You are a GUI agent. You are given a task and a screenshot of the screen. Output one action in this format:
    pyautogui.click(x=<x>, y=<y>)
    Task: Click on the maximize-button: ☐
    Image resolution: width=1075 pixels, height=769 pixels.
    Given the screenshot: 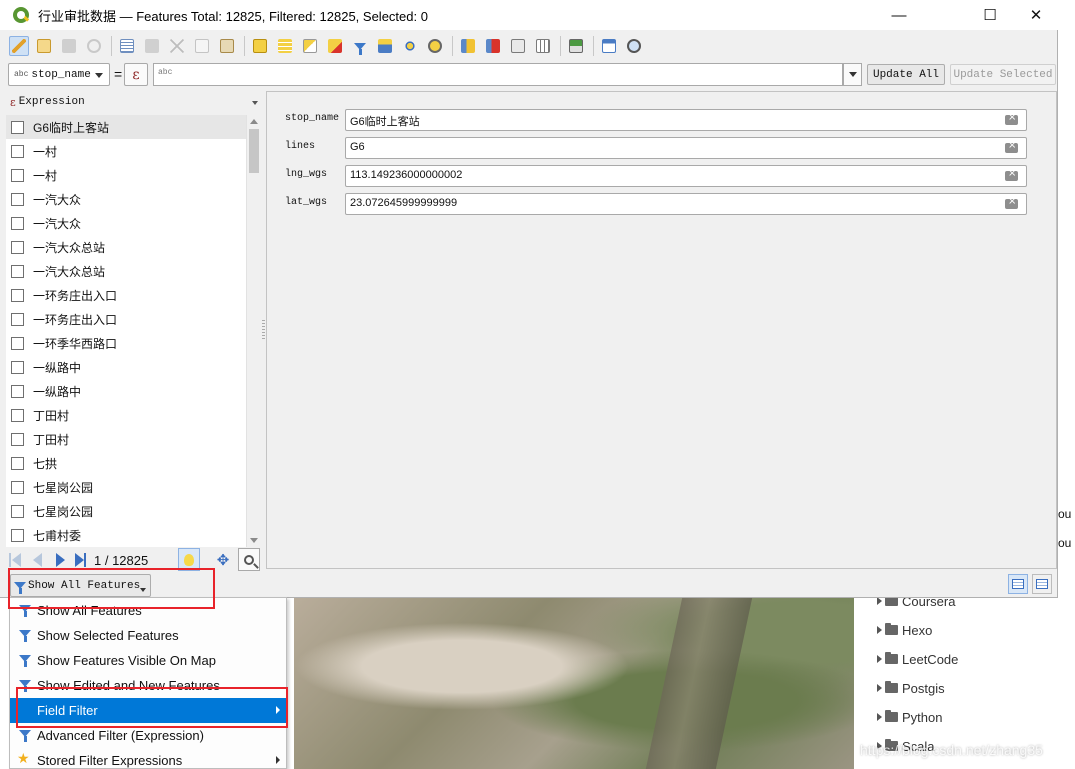 What is the action you would take?
    pyautogui.click(x=990, y=15)
    